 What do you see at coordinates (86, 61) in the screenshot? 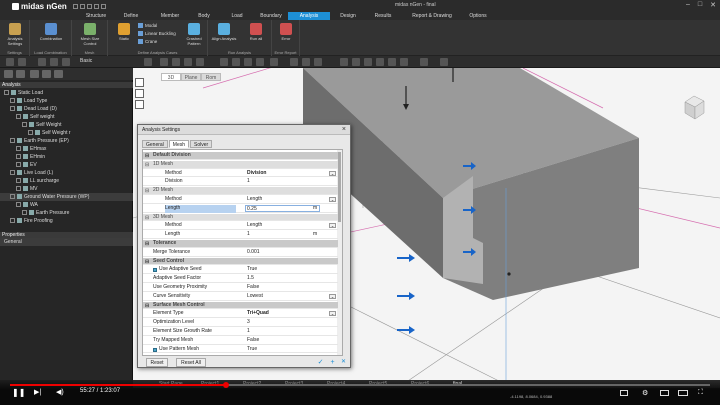
I see `mode-select: Basic` at bounding box center [86, 61].